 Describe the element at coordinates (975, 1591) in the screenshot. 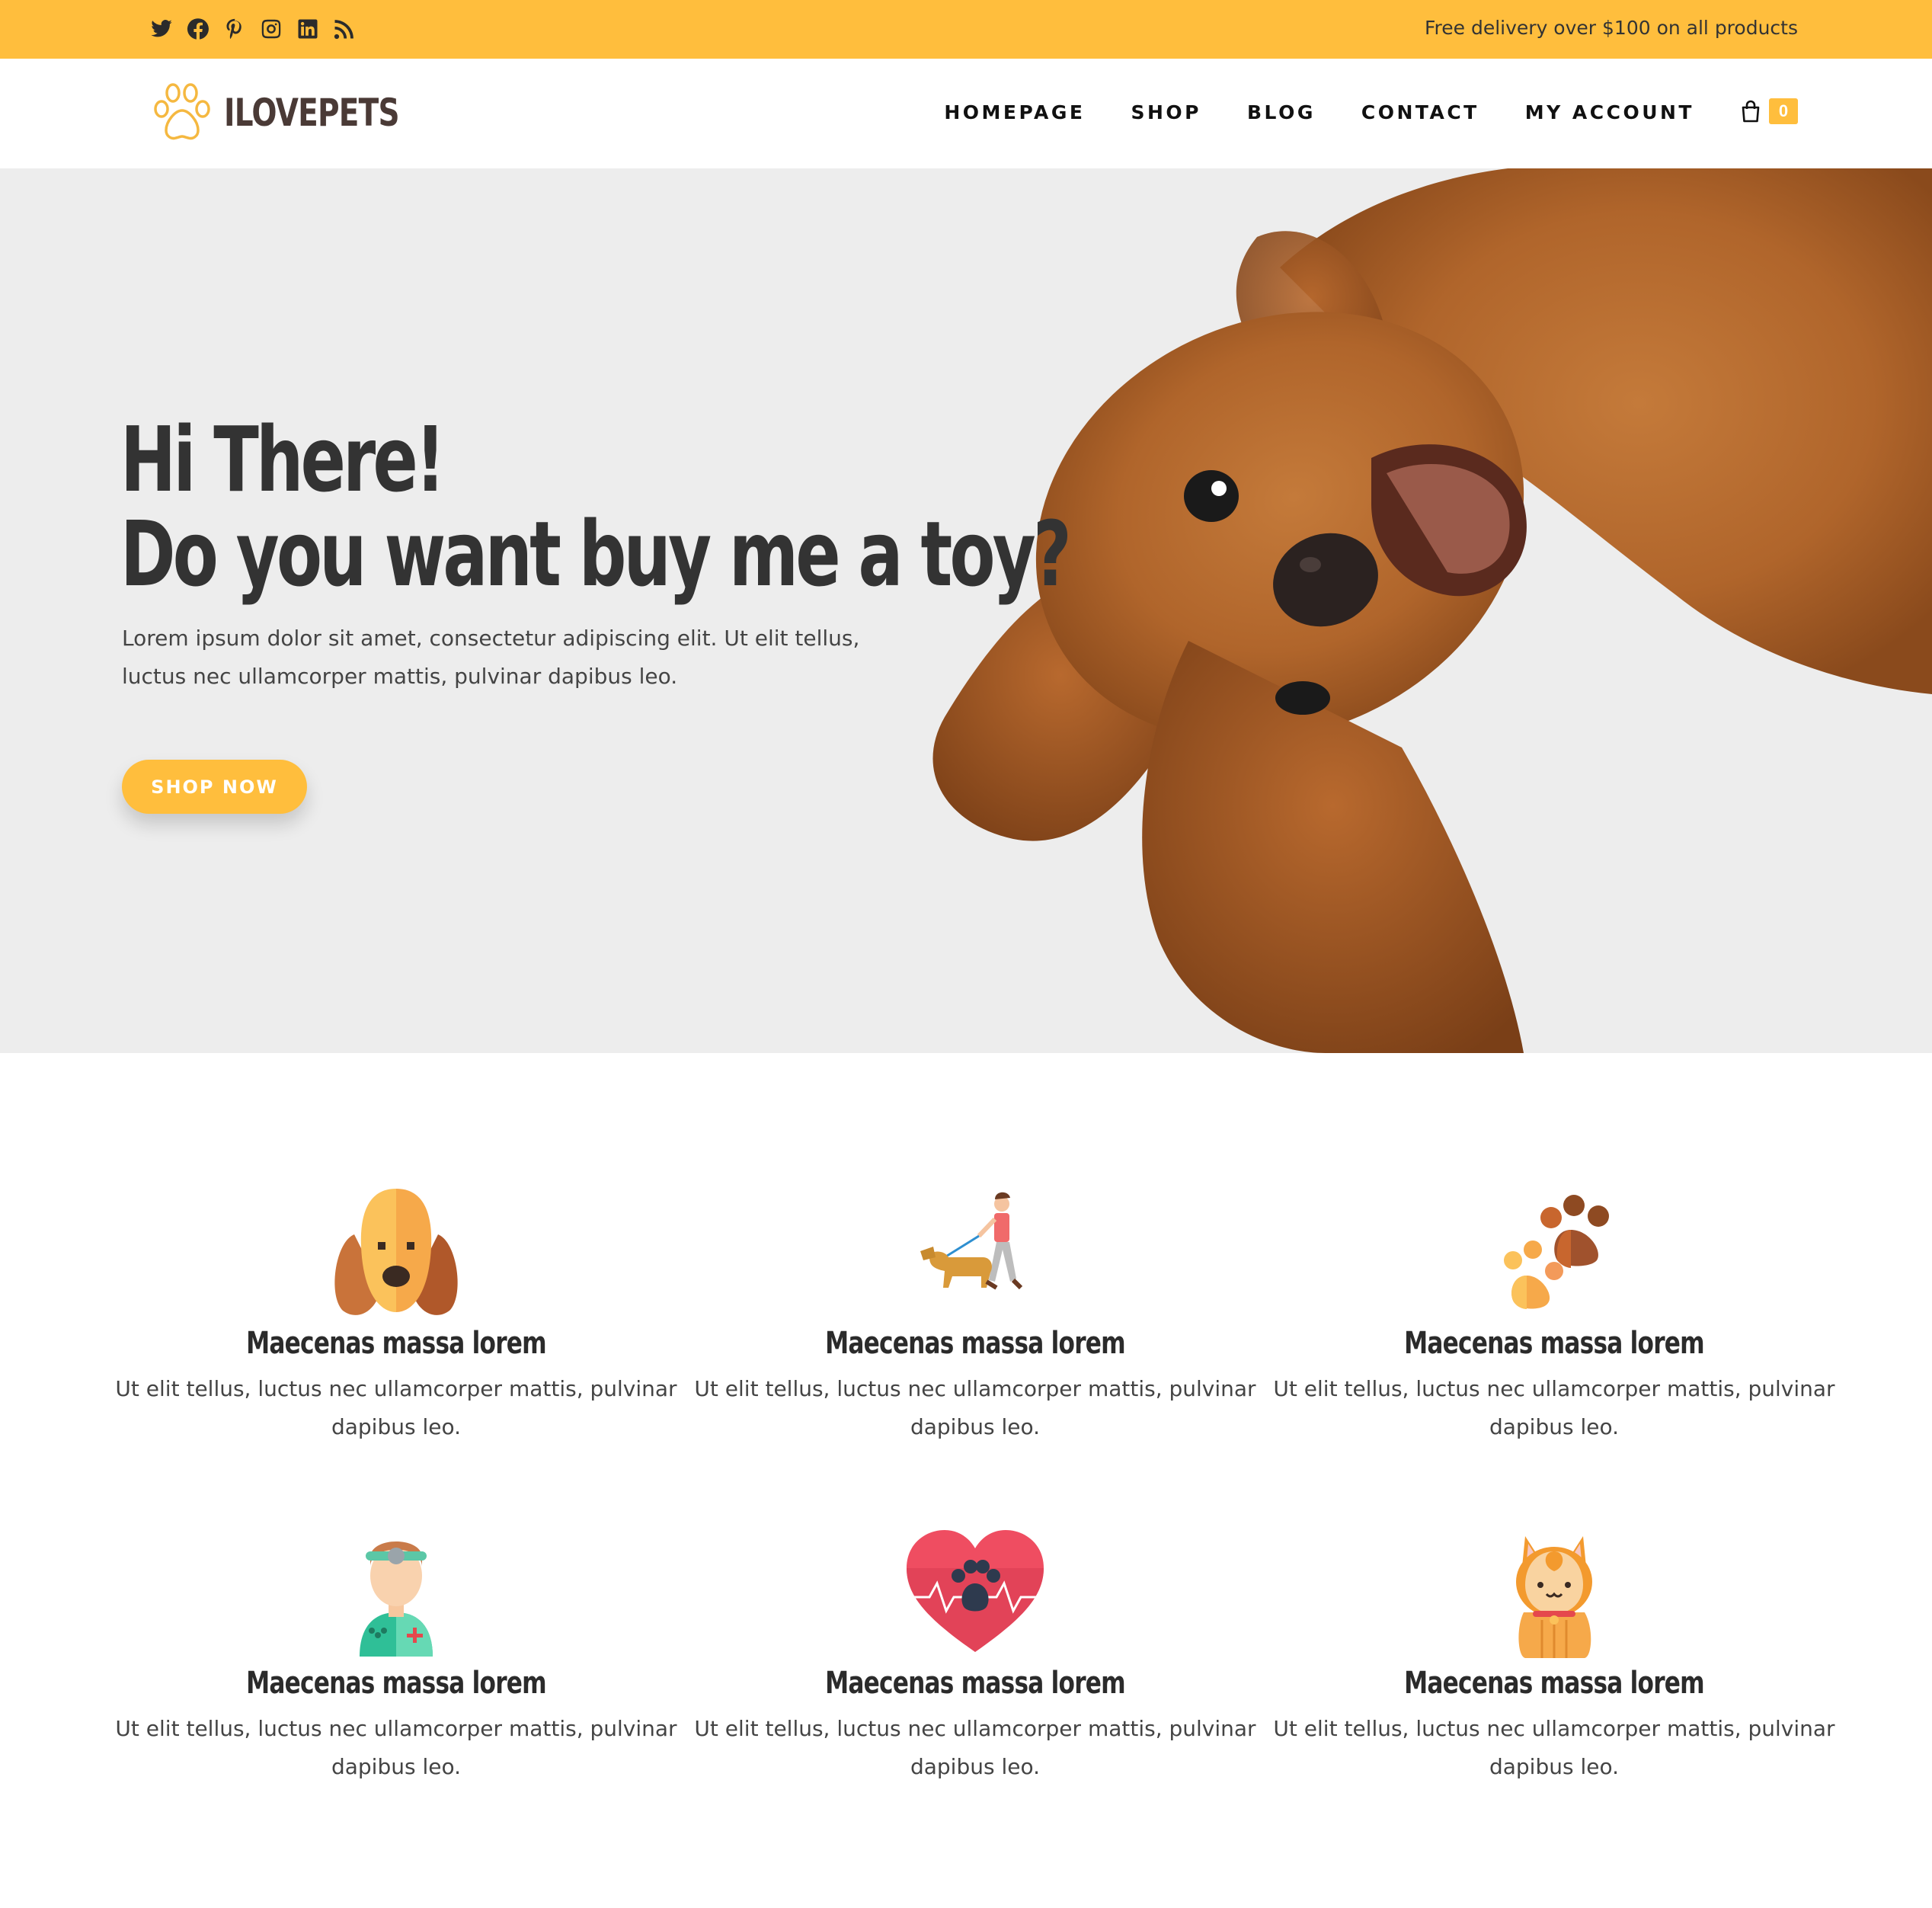

I see `heart-paw-icon` at that location.